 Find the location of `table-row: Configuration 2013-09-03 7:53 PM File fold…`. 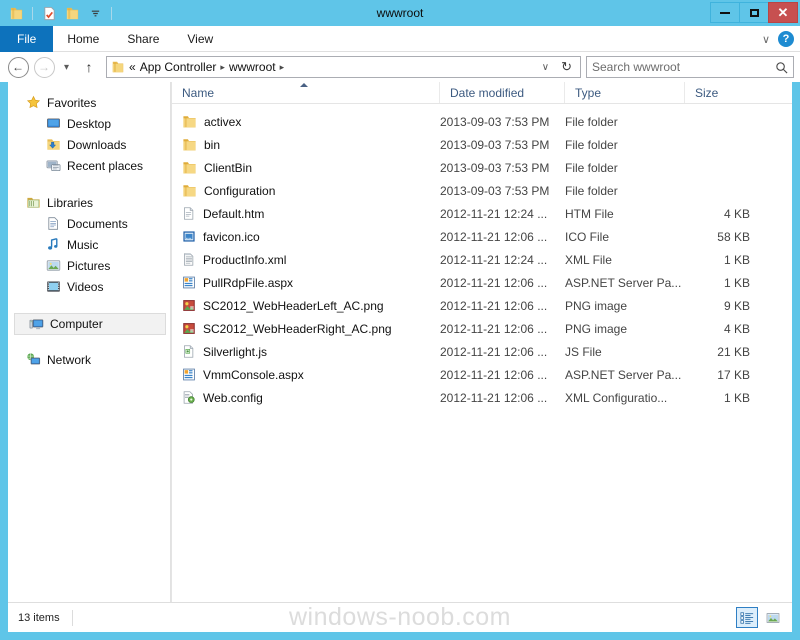

table-row: Configuration 2013-09-03 7:53 PM File fold… is located at coordinates (482, 190).